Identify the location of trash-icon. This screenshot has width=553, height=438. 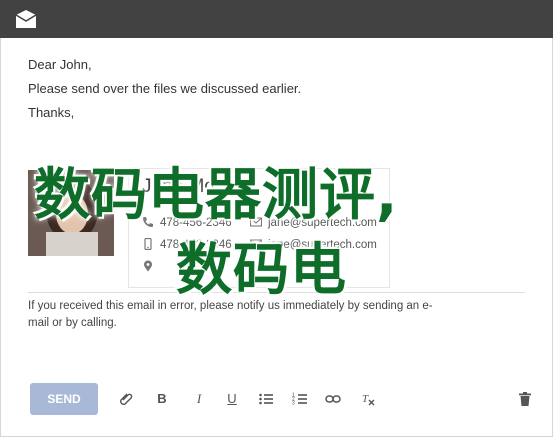
(525, 399).